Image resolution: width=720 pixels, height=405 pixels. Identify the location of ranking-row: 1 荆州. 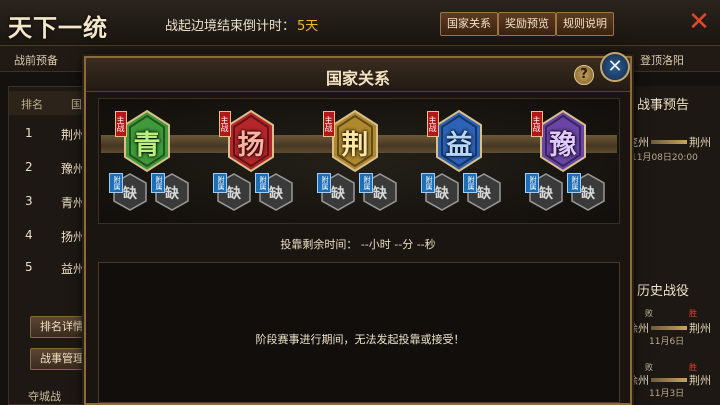
(51, 134).